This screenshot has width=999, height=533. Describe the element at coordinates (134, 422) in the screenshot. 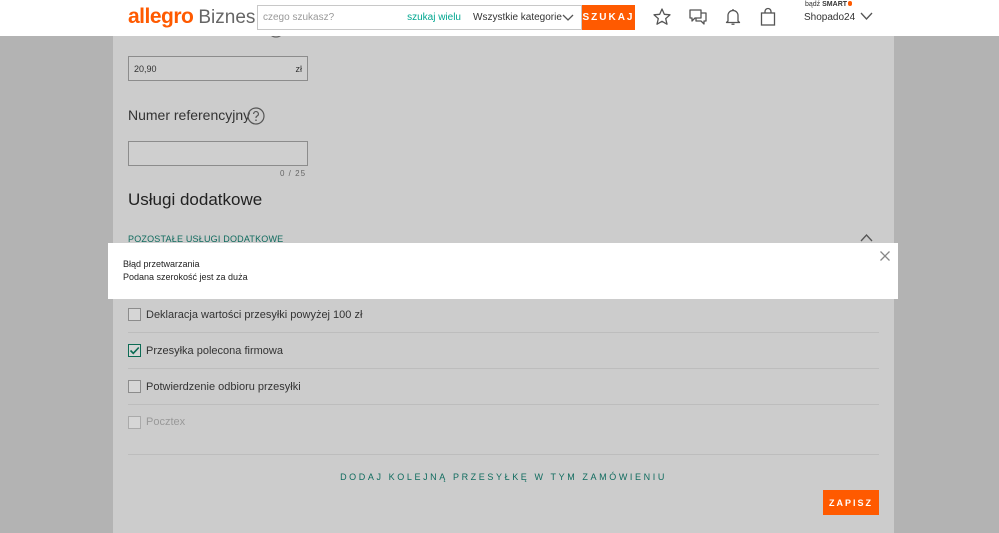

I see `checkbox-disabled` at that location.